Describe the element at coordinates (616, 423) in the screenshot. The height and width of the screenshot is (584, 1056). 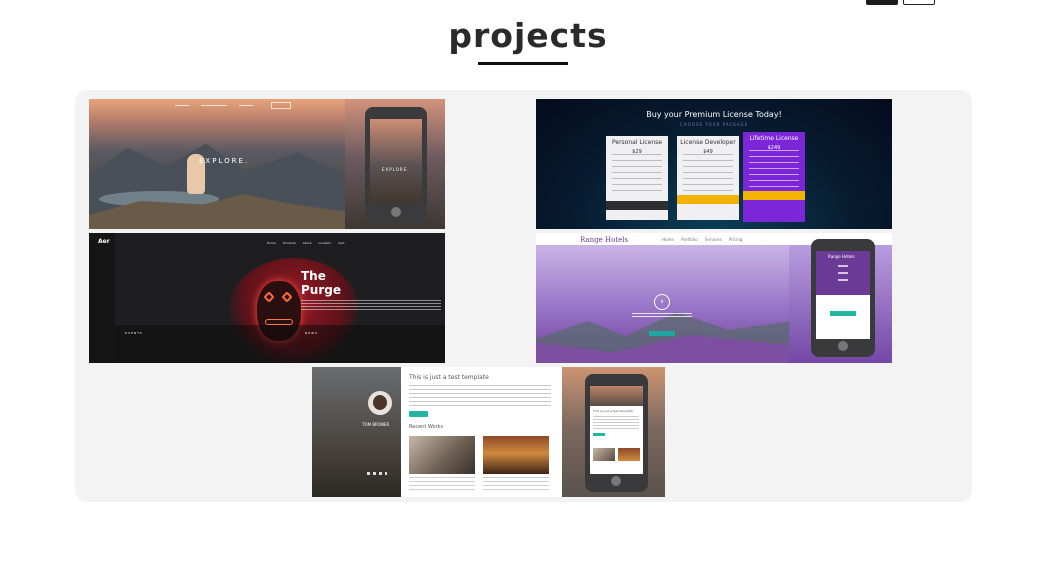
I see `phone-paragraph` at that location.